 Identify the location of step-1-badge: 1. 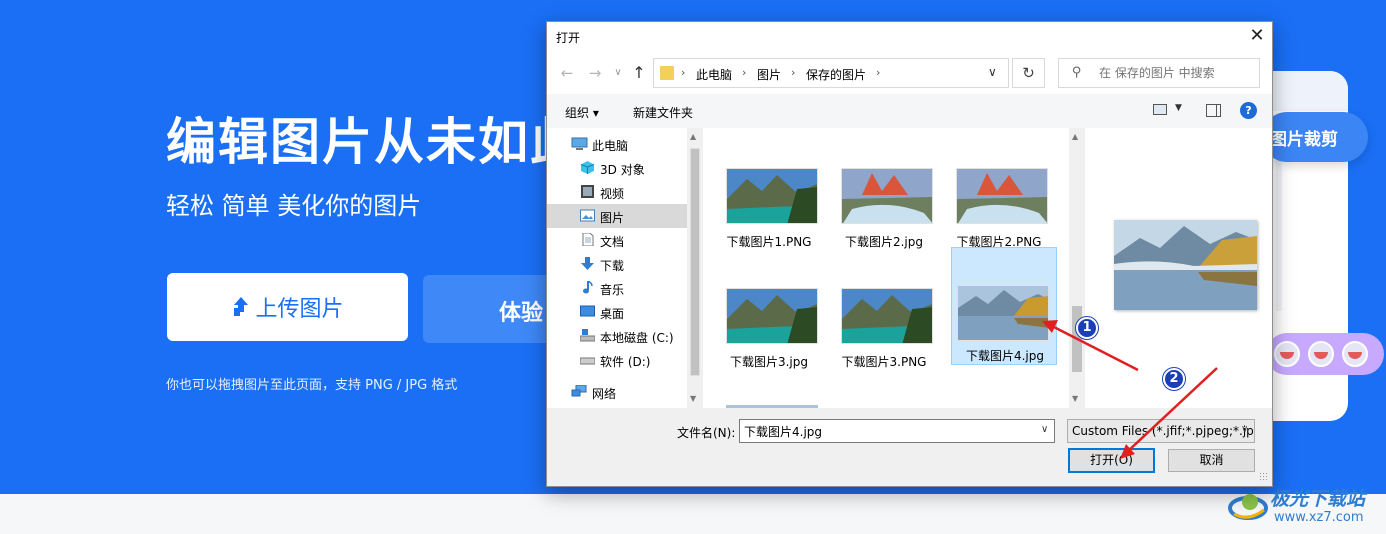
(1087, 328).